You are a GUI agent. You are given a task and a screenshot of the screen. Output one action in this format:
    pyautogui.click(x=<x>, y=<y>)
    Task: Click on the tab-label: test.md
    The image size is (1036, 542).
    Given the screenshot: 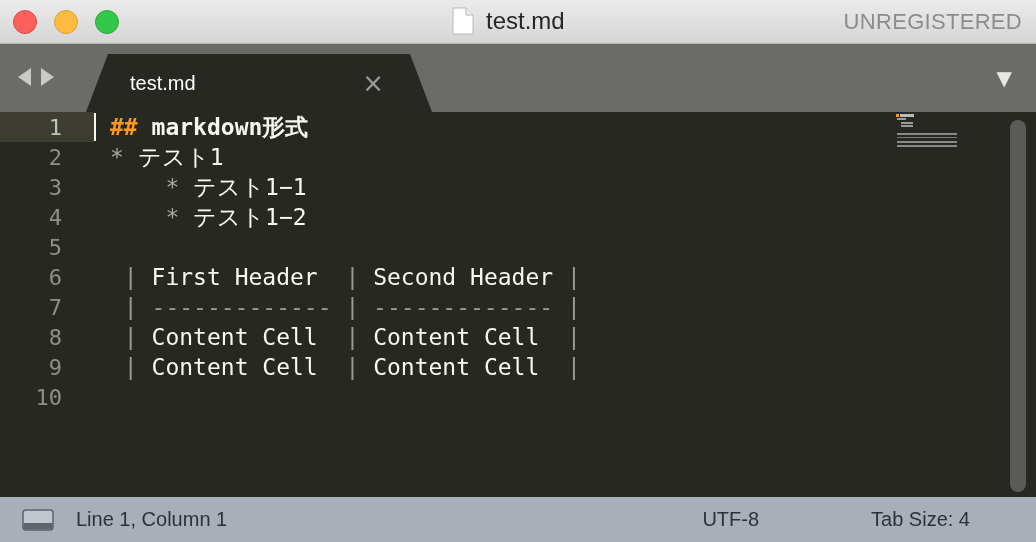 What is the action you would take?
    pyautogui.click(x=163, y=83)
    